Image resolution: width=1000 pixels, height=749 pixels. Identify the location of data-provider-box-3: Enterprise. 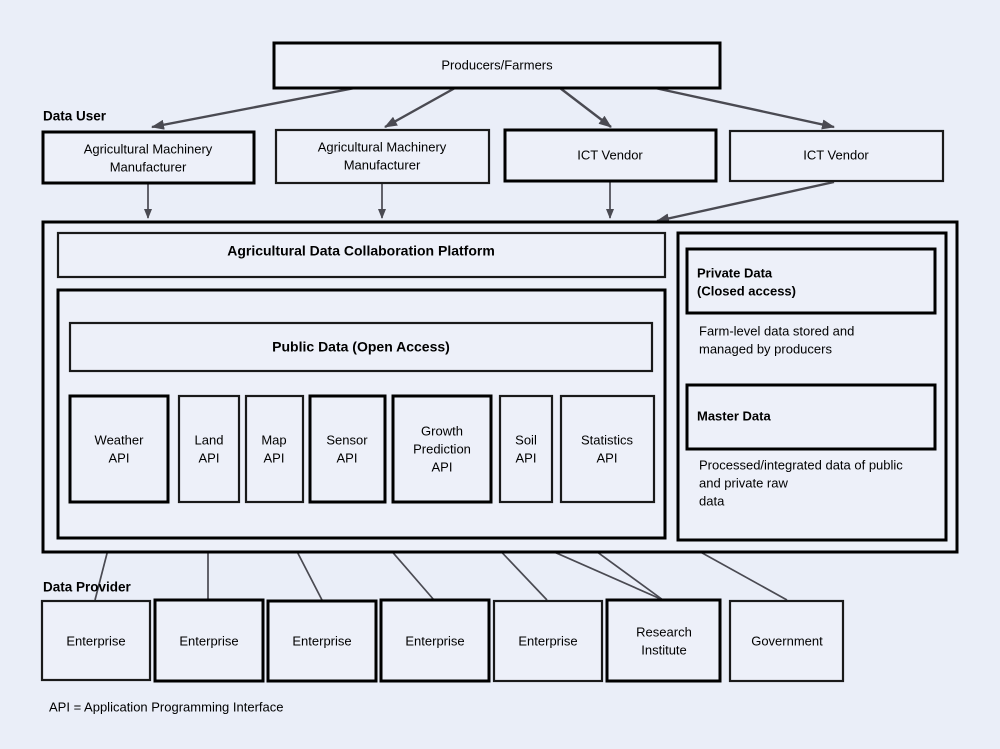
(322, 641).